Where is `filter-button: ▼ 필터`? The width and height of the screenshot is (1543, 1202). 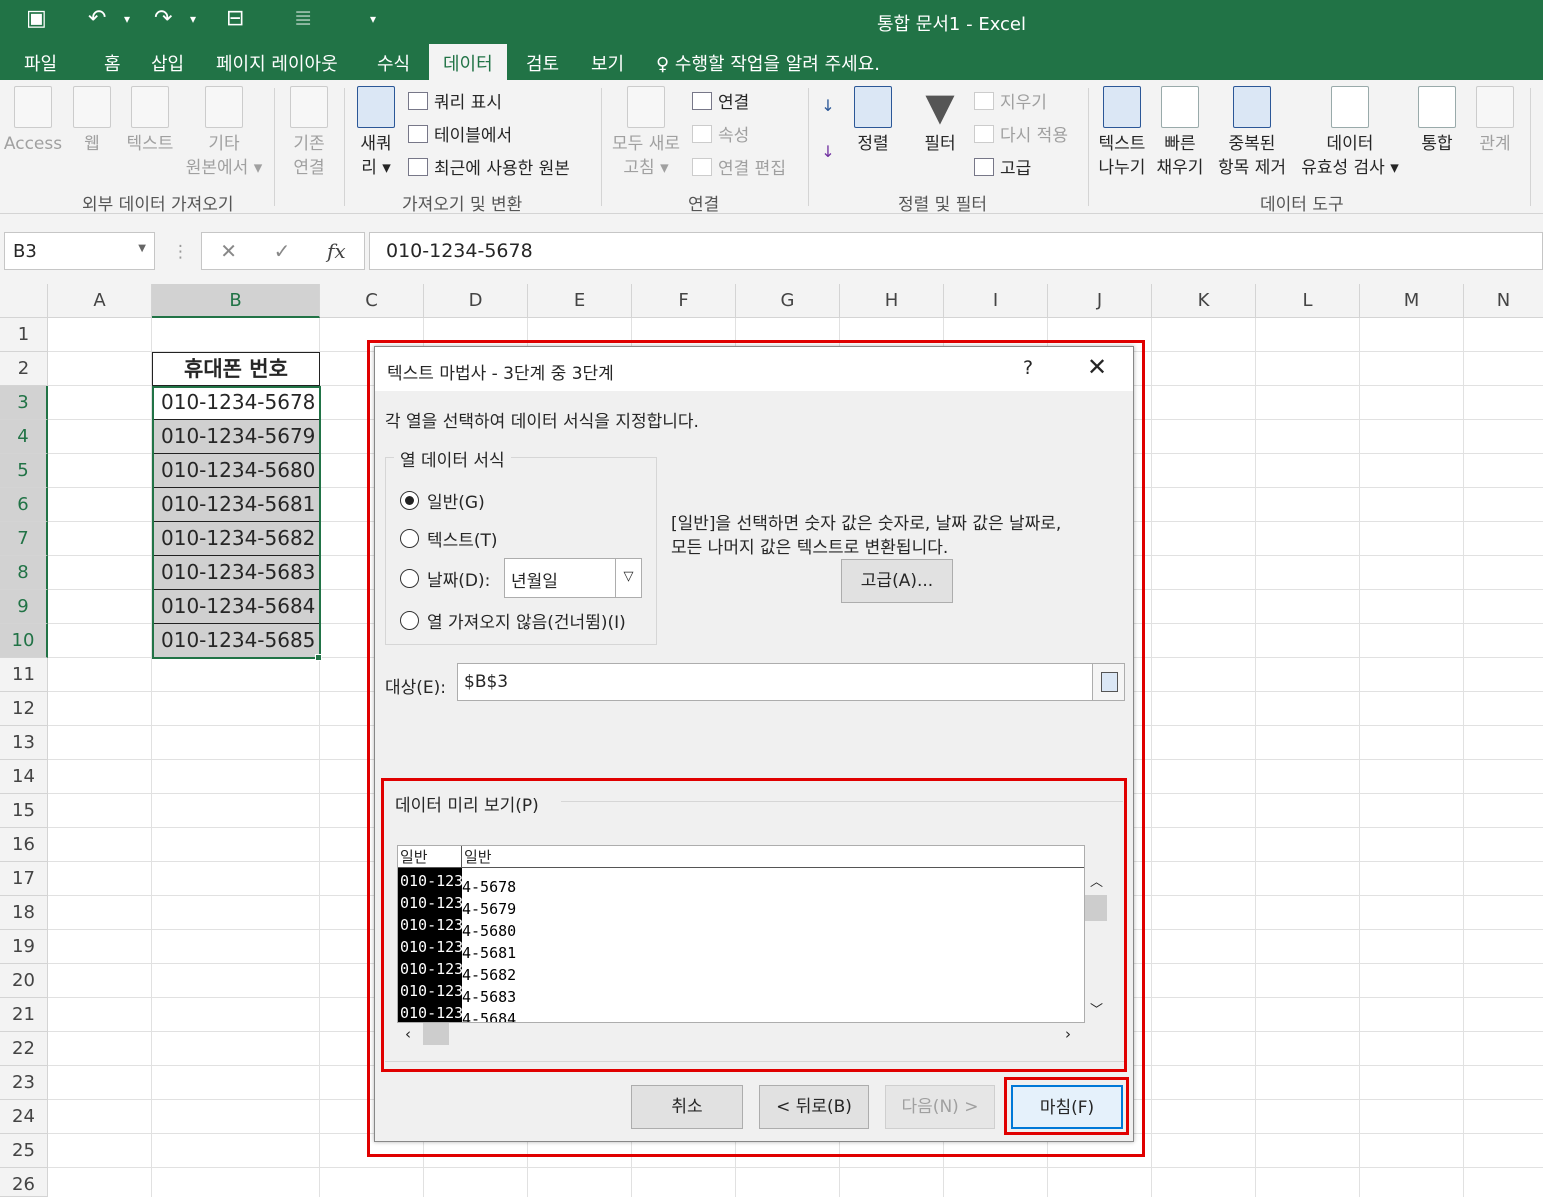
filter-button: ▼ 필터 is located at coordinates (940, 121).